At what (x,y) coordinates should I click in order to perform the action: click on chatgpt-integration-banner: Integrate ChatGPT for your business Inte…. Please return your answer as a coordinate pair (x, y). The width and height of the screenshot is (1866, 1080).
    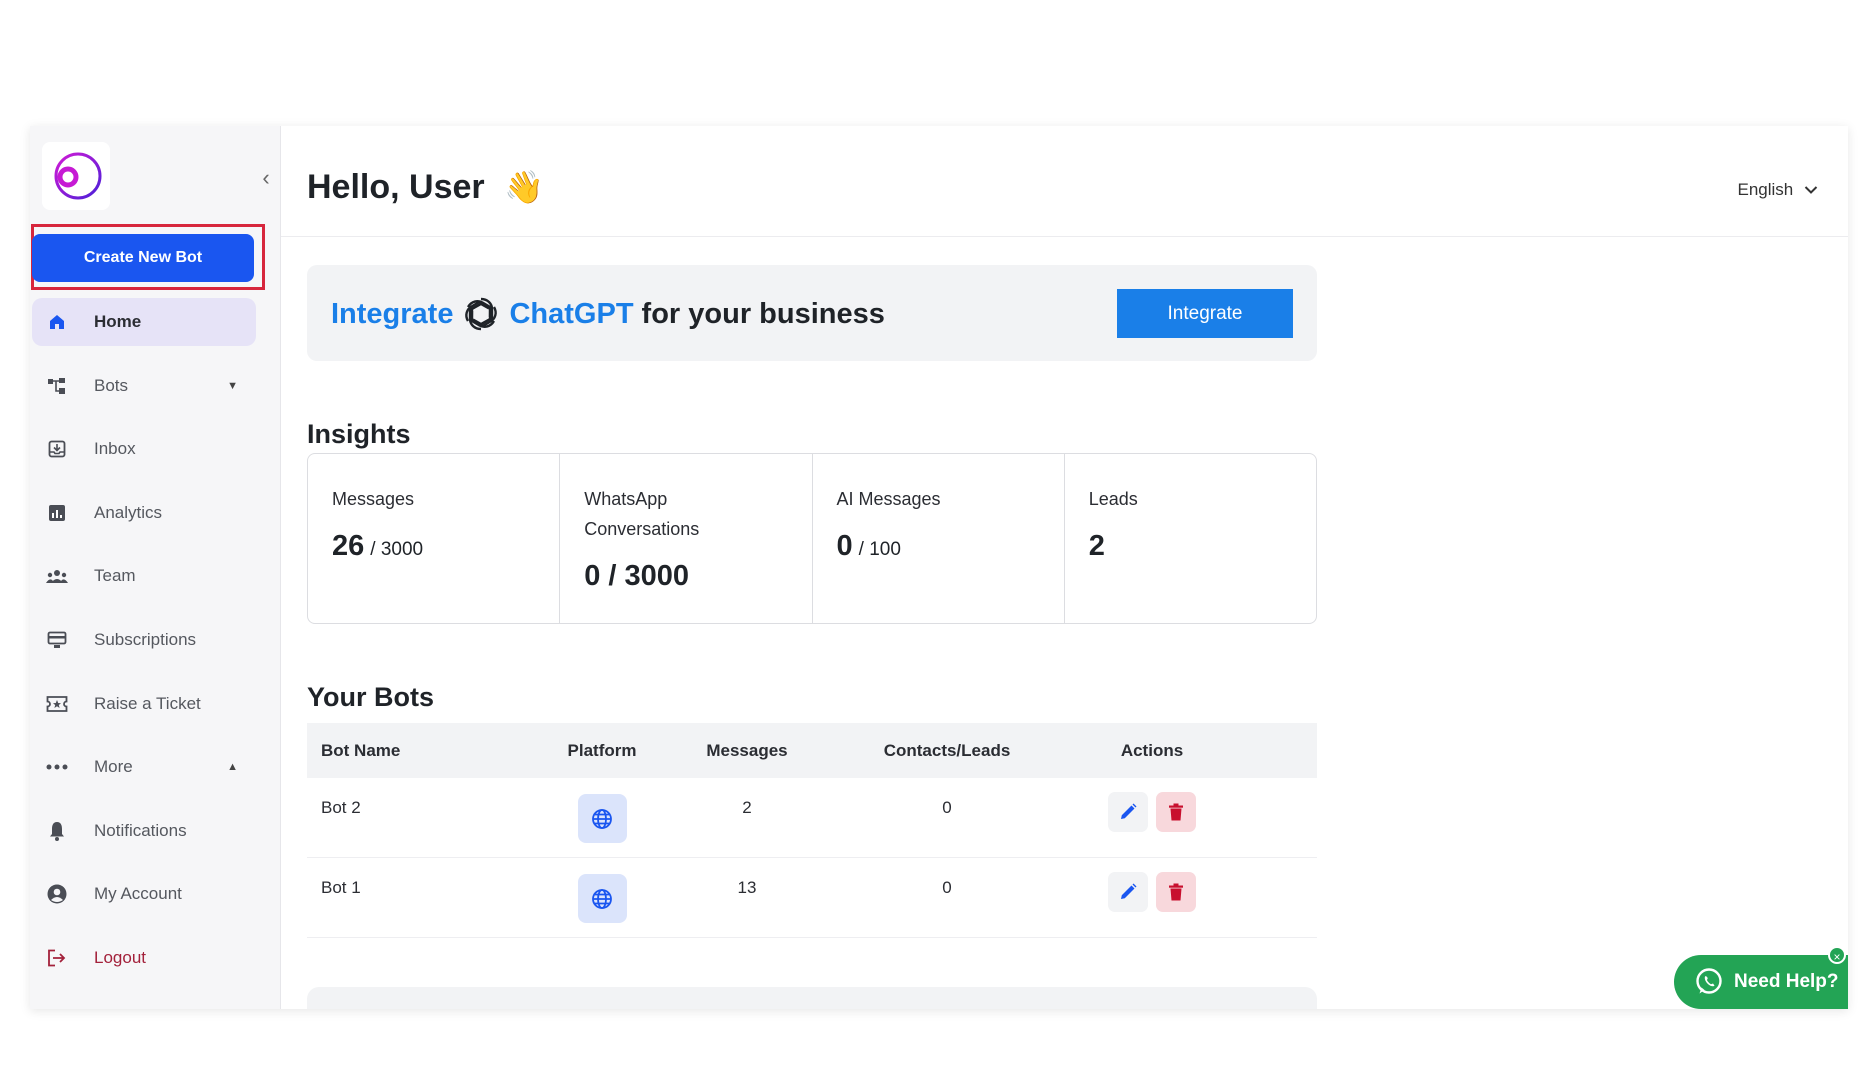
    Looking at the image, I should click on (812, 313).